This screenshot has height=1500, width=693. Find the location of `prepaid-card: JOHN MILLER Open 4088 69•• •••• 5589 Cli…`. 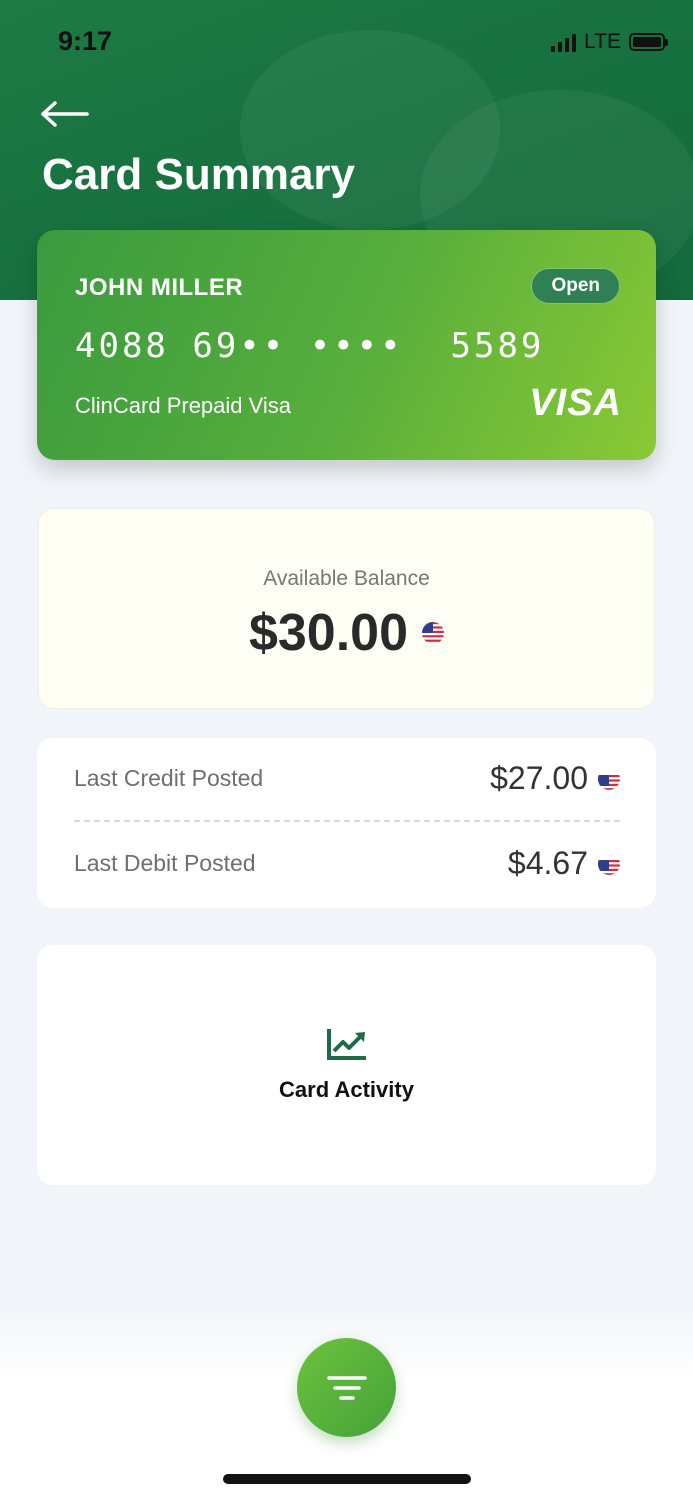

prepaid-card: JOHN MILLER Open 4088 69•• •••• 5589 Cli… is located at coordinates (346, 345).